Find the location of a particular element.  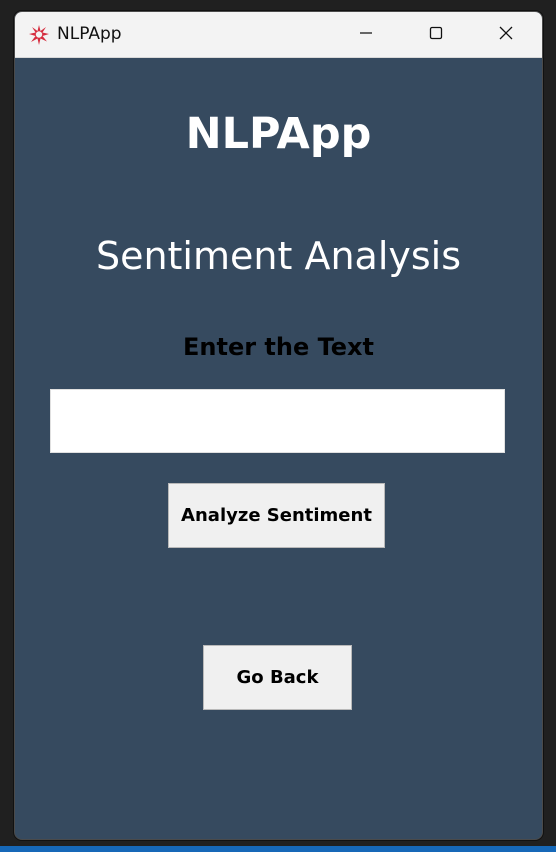

window-title: NLPApp is located at coordinates (89, 34).